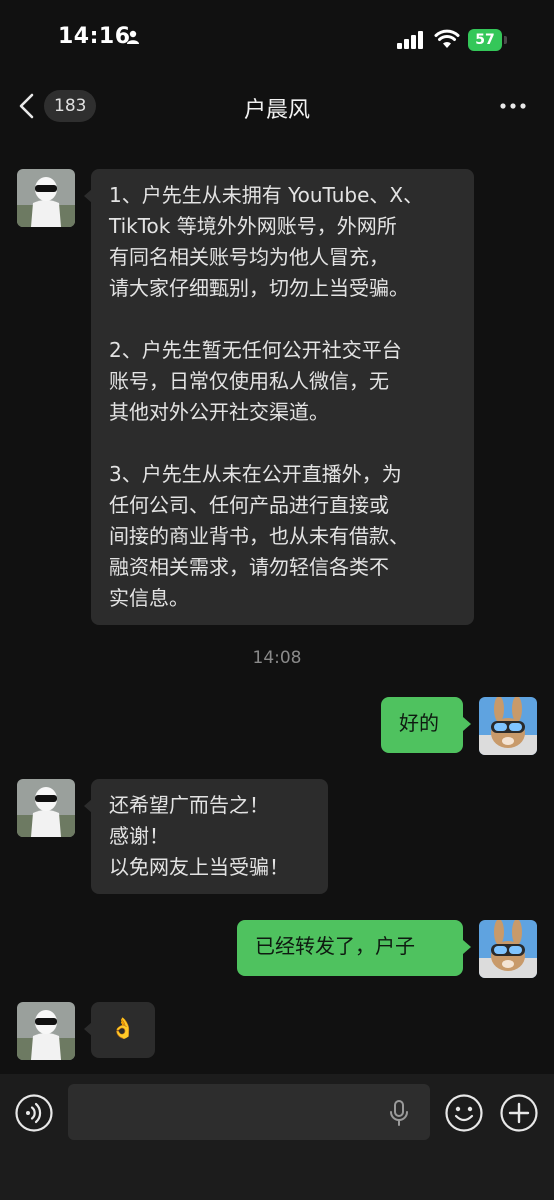 Image resolution: width=554 pixels, height=1200 pixels. What do you see at coordinates (133, 37) in the screenshot?
I see `person-icon` at bounding box center [133, 37].